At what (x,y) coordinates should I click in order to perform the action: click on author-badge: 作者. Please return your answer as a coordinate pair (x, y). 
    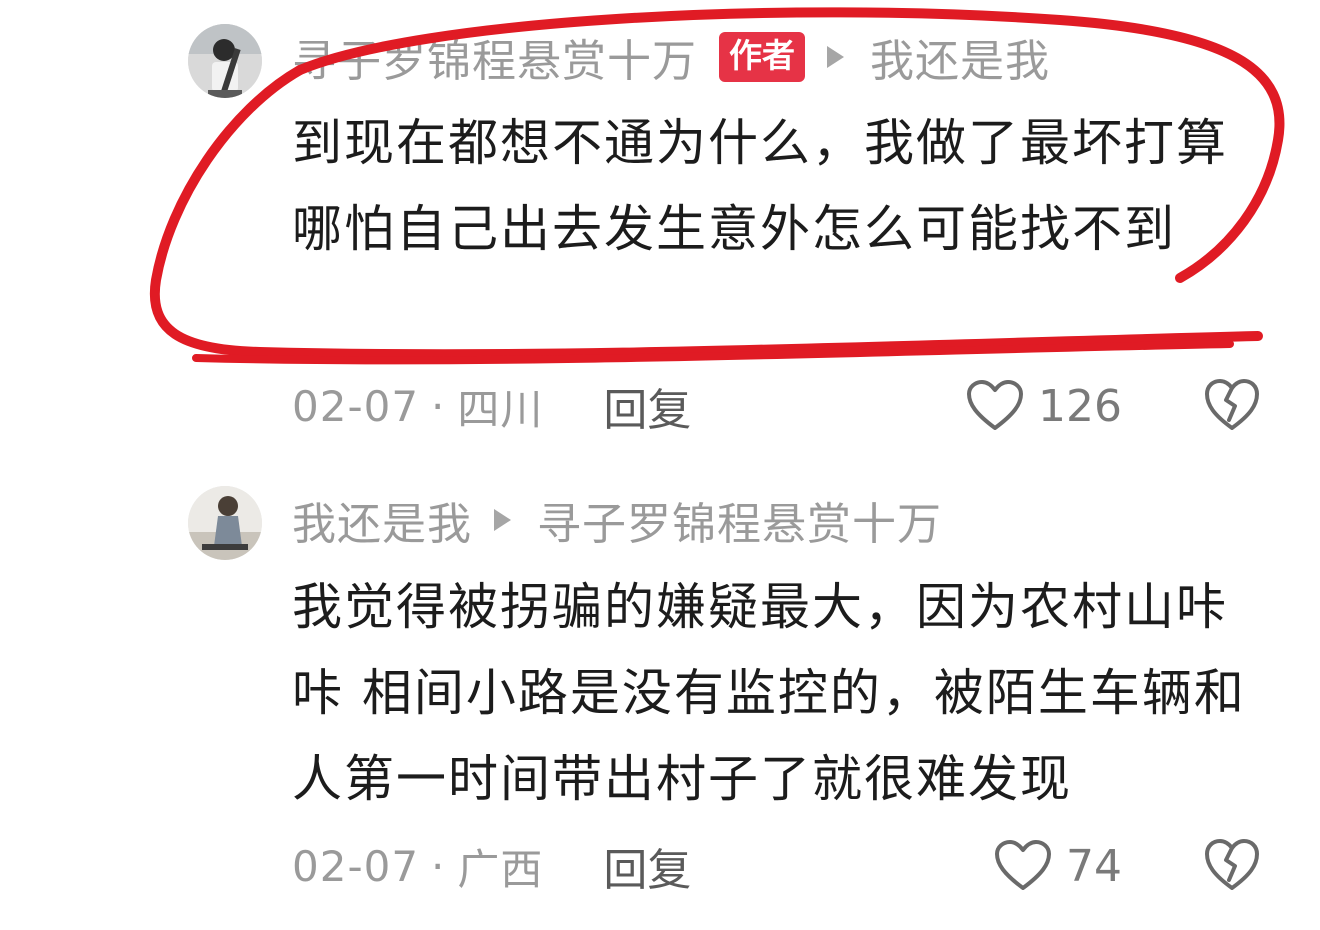
    Looking at the image, I should click on (762, 57).